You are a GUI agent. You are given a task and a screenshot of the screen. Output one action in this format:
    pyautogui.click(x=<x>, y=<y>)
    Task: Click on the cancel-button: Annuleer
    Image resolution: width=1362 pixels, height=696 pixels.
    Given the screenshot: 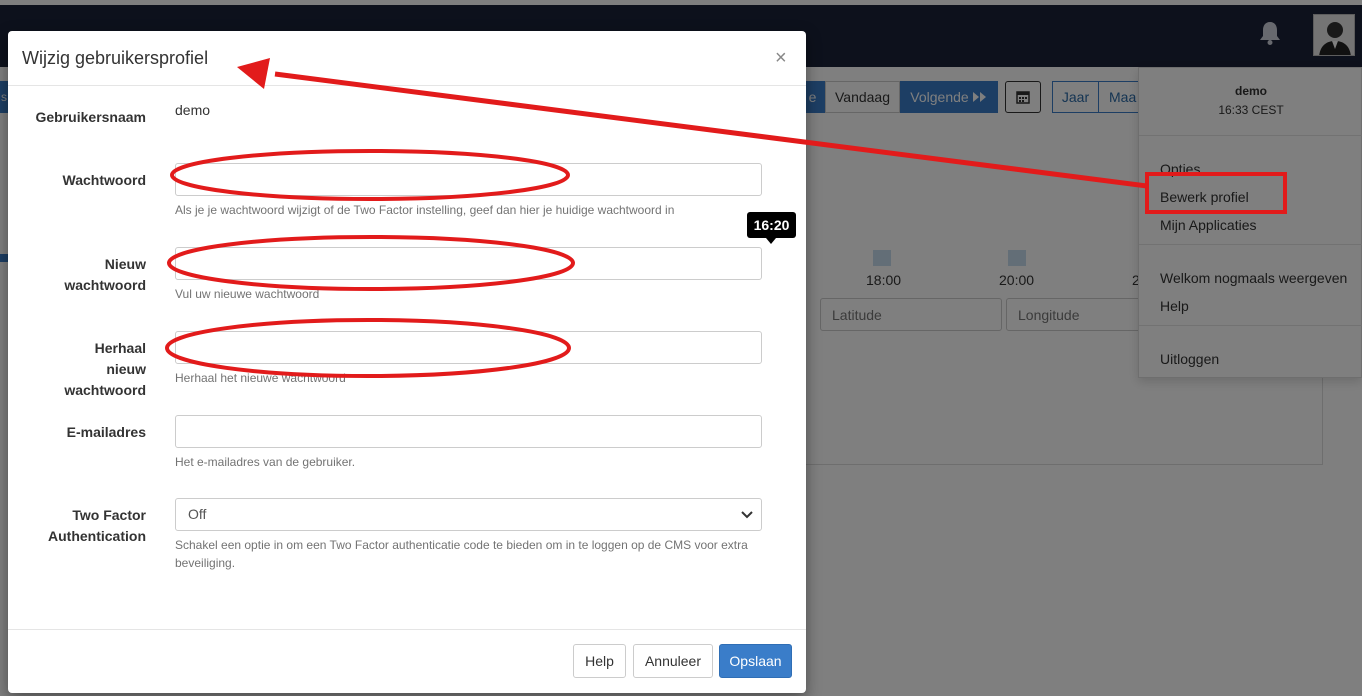 What is the action you would take?
    pyautogui.click(x=673, y=661)
    